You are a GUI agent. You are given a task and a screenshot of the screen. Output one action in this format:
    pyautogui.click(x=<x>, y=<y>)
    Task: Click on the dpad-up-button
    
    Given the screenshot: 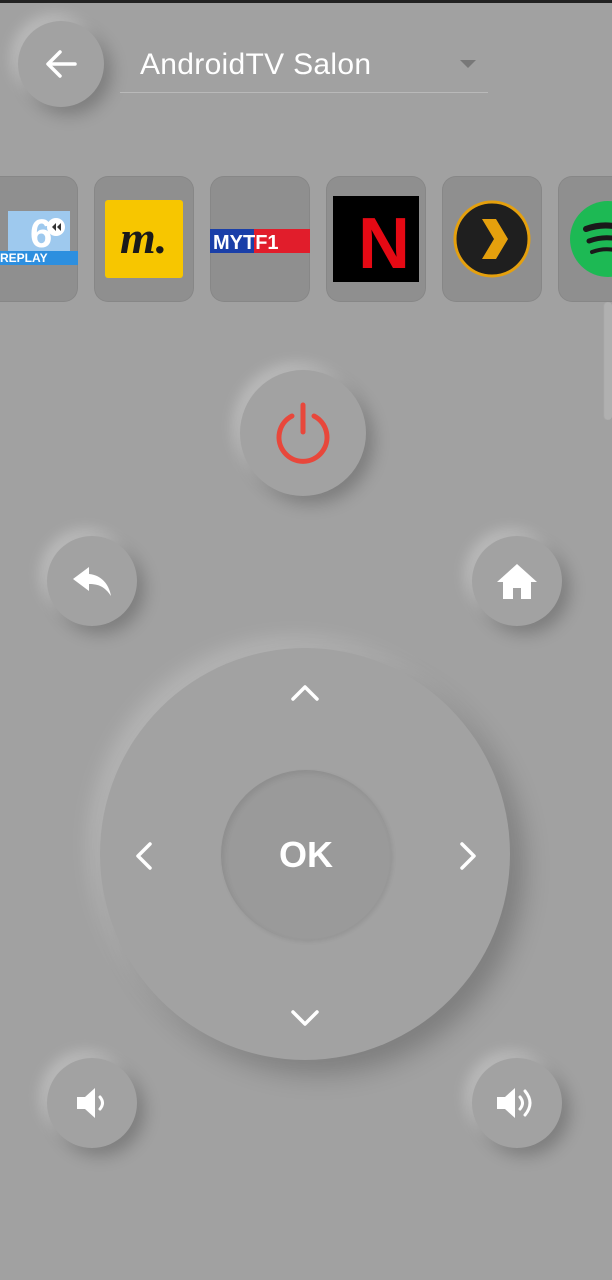 What is the action you would take?
    pyautogui.click(x=305, y=693)
    